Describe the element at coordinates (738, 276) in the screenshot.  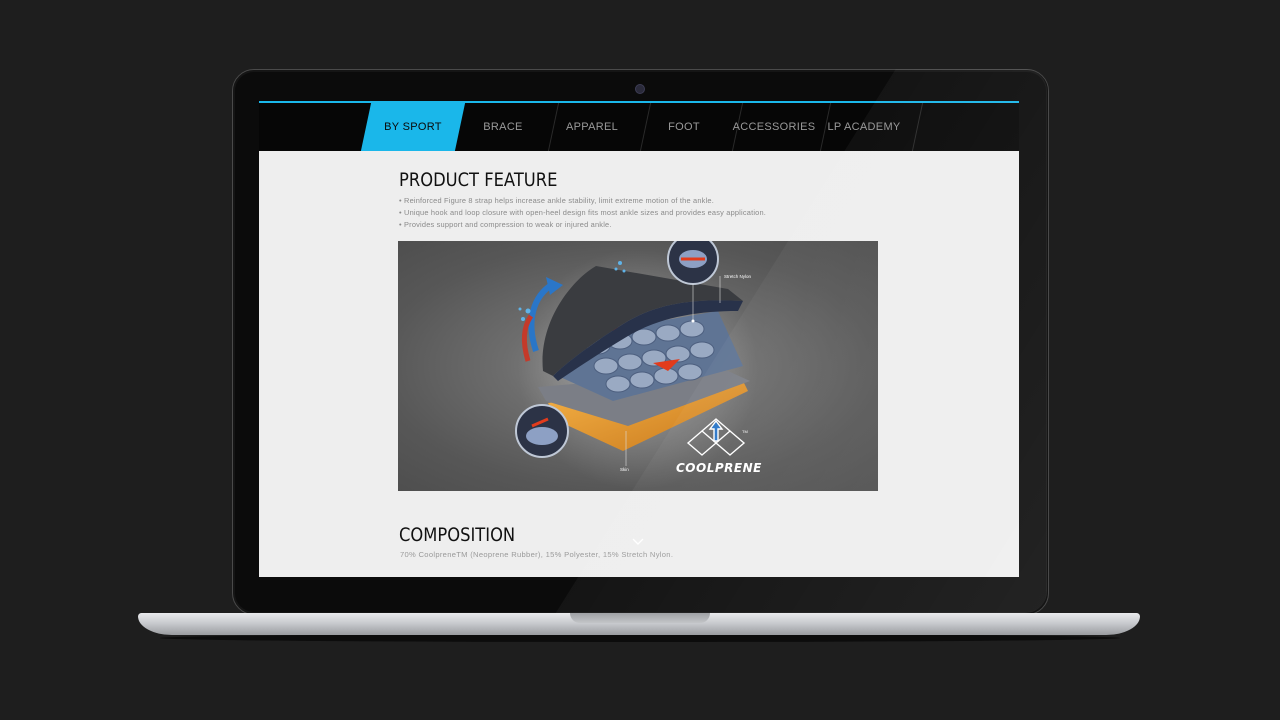
I see `label-stretch-nylon: Stretch Nylon` at that location.